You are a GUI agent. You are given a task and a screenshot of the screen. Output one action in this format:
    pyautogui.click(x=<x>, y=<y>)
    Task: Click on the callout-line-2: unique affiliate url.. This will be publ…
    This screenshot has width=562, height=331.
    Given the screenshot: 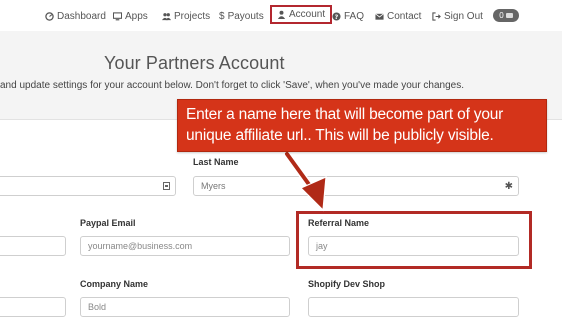 What is the action you would take?
    pyautogui.click(x=340, y=135)
    